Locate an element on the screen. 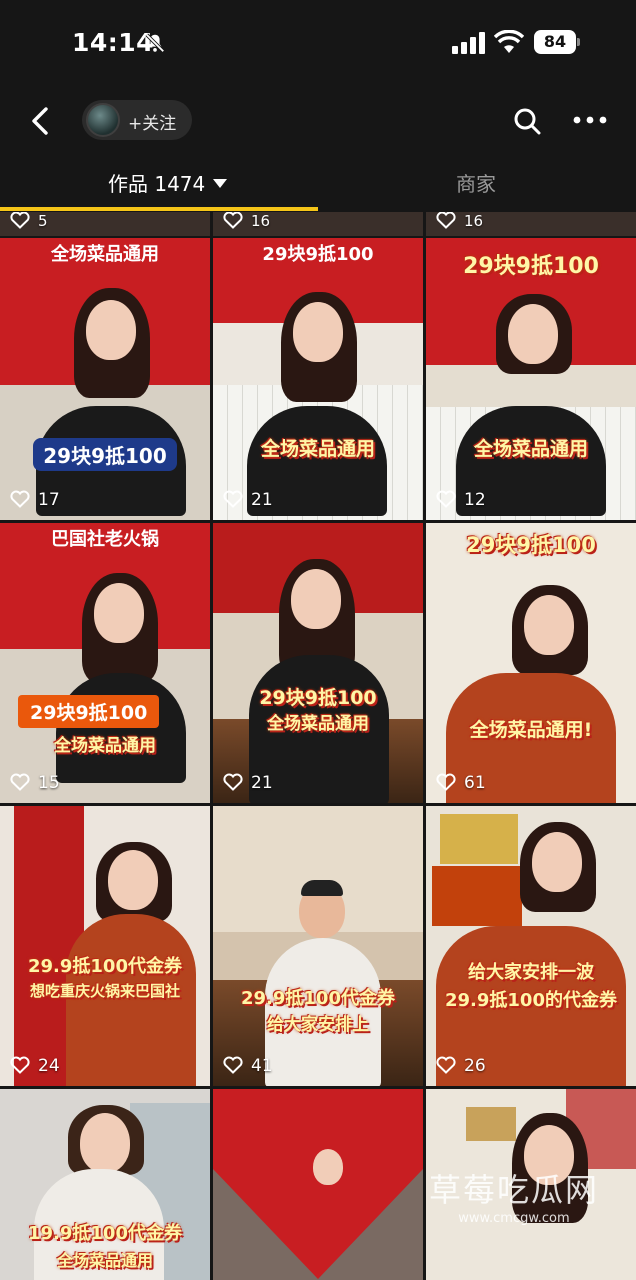 This screenshot has height=1280, width=636. video-caption: 19.9抵100代金券 is located at coordinates (105, 1233).